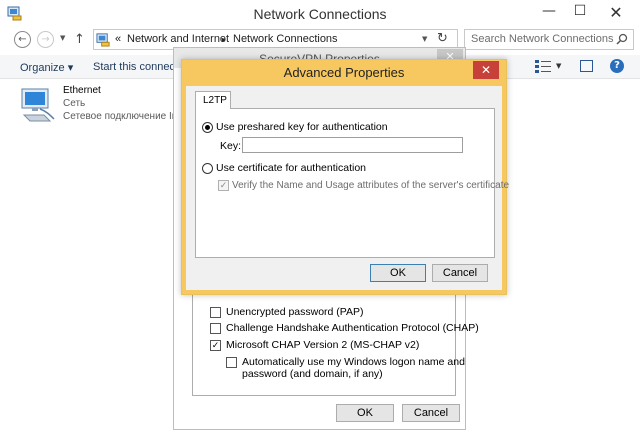 The width and height of the screenshot is (640, 430). What do you see at coordinates (100, 106) in the screenshot?
I see `connection-item-ethernet: Ethernet Сеть Сетевое подключение In` at bounding box center [100, 106].